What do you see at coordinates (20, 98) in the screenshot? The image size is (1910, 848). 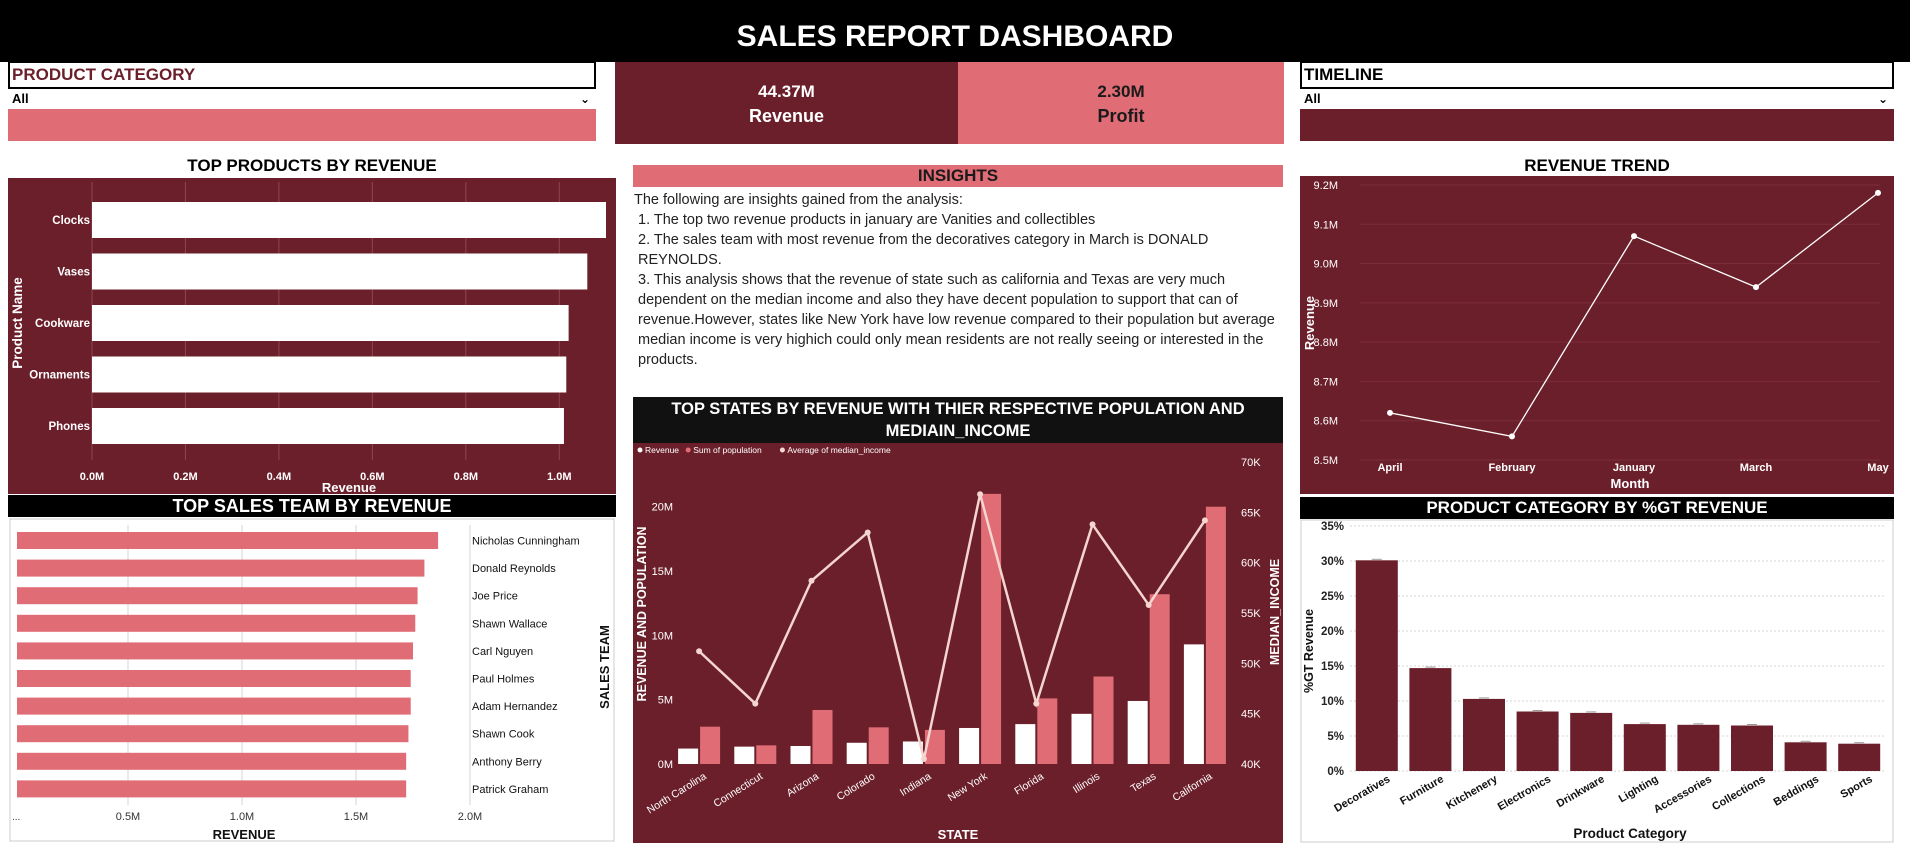 I see `product-category-dropdown-value: All` at bounding box center [20, 98].